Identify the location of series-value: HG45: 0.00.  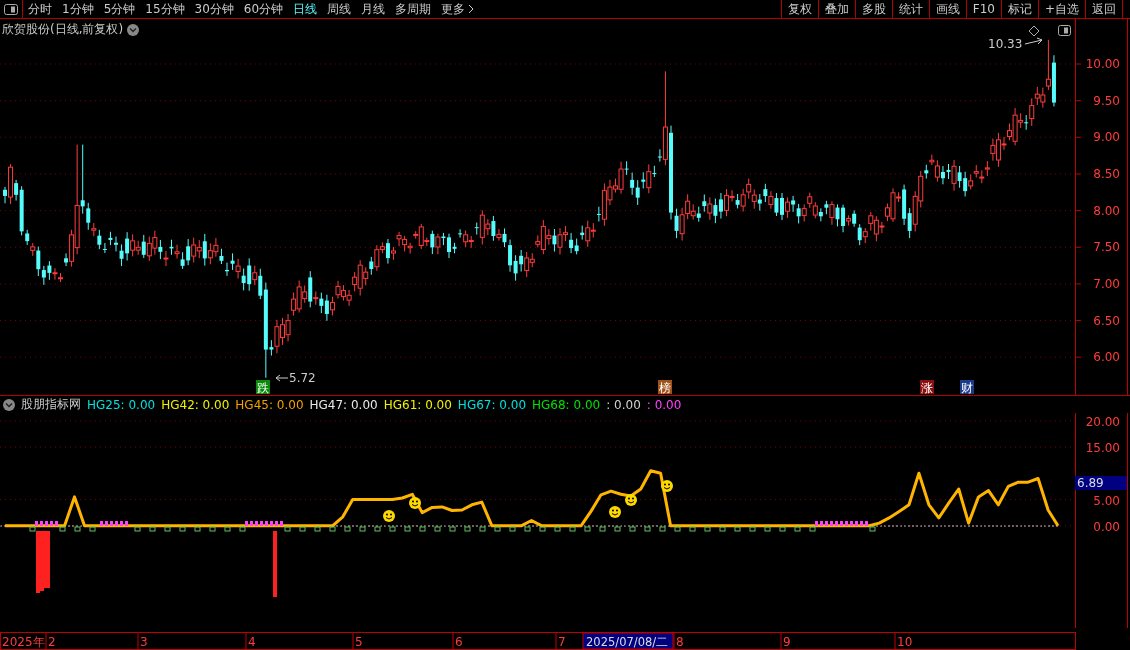
(269, 404).